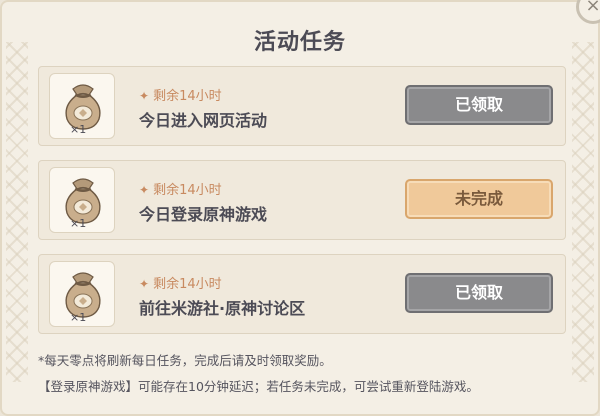  I want to click on right-border-pattern, so click(583, 212).